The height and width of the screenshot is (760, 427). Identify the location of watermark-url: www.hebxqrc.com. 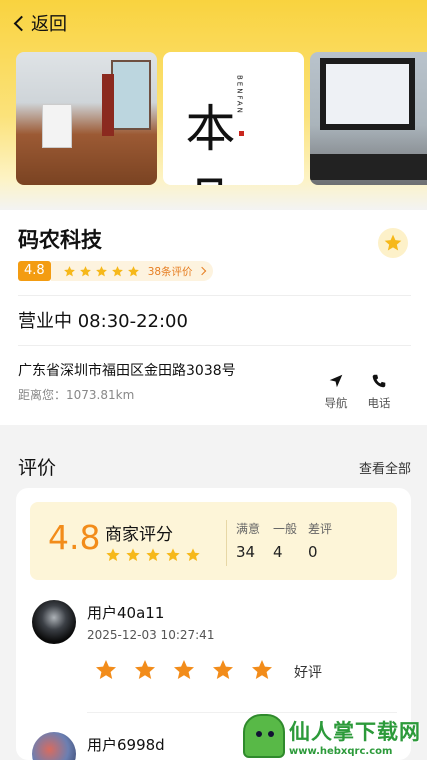
(341, 751).